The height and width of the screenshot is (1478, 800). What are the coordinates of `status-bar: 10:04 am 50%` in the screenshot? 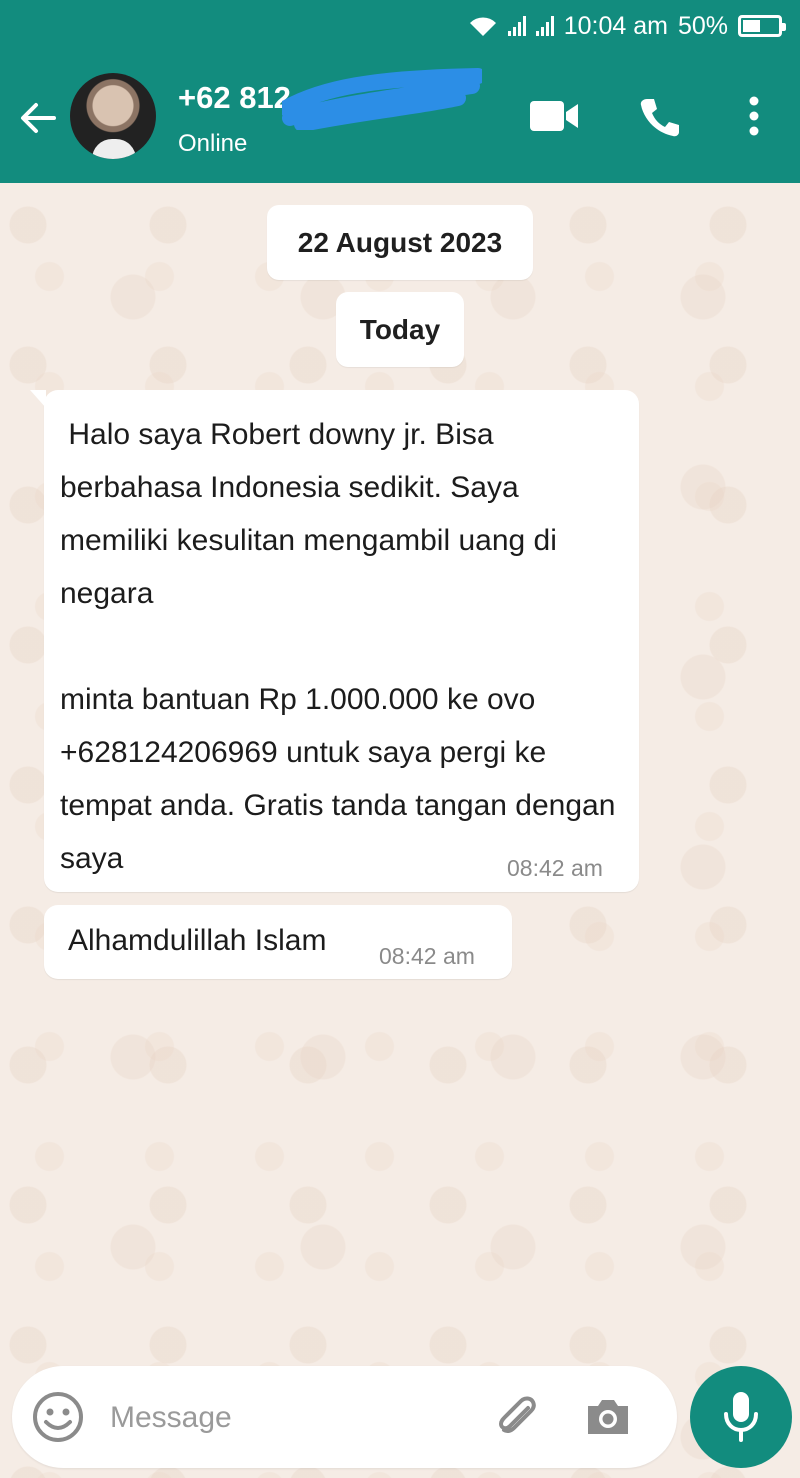 It's located at (627, 26).